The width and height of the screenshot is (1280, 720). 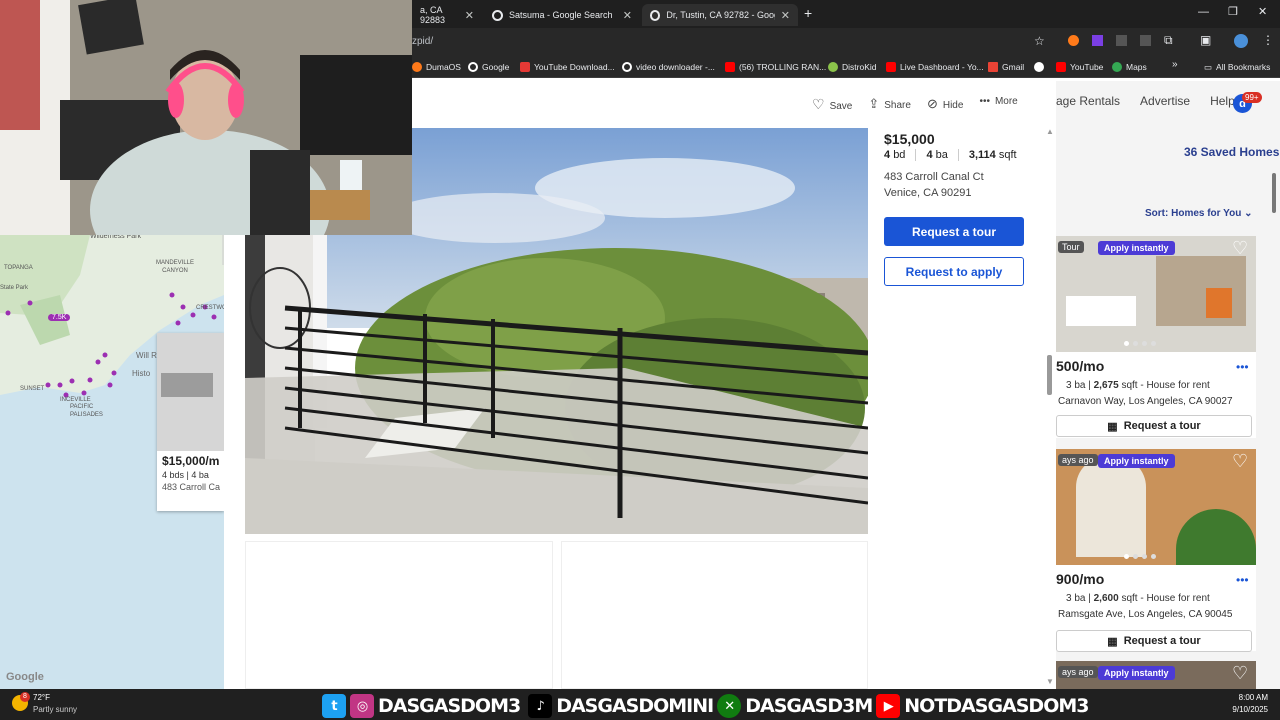 I want to click on tab-2: Satsuma - Google Search ✕, so click(x=562, y=15).